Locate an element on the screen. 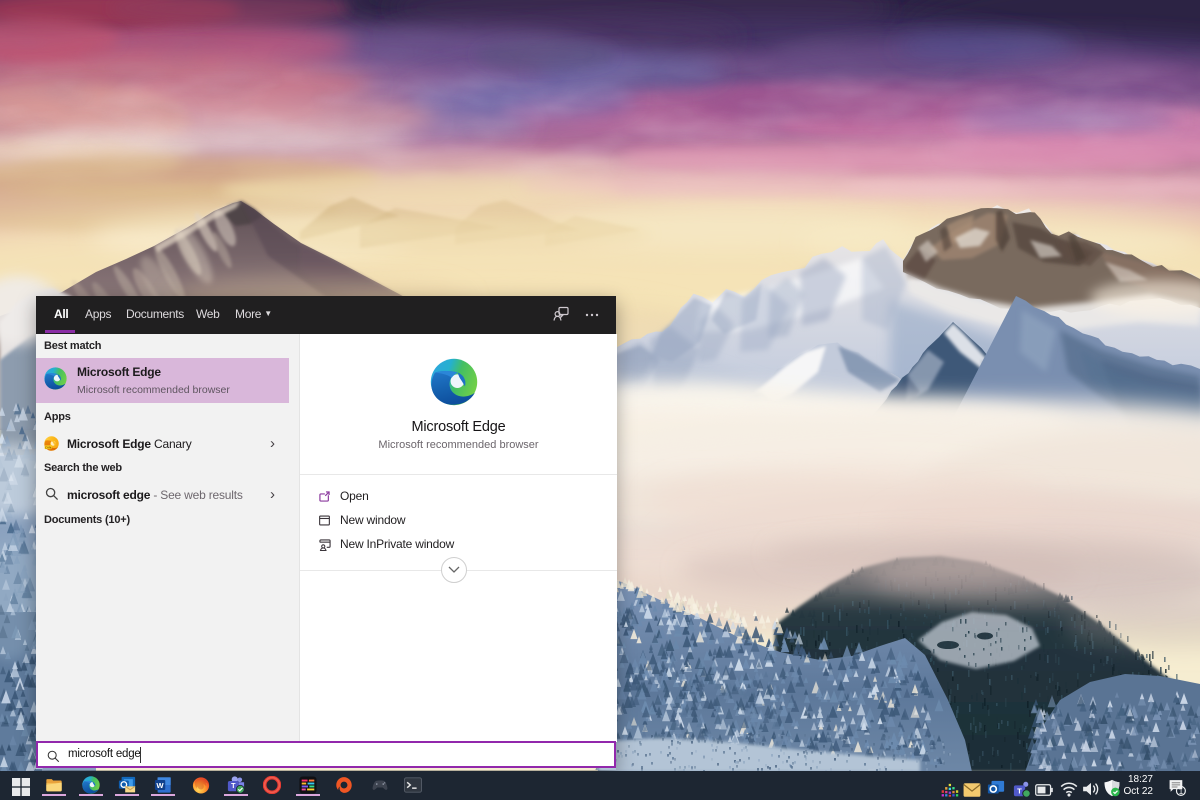 The image size is (1200, 800). svg-text: W is located at coordinates (160, 785).